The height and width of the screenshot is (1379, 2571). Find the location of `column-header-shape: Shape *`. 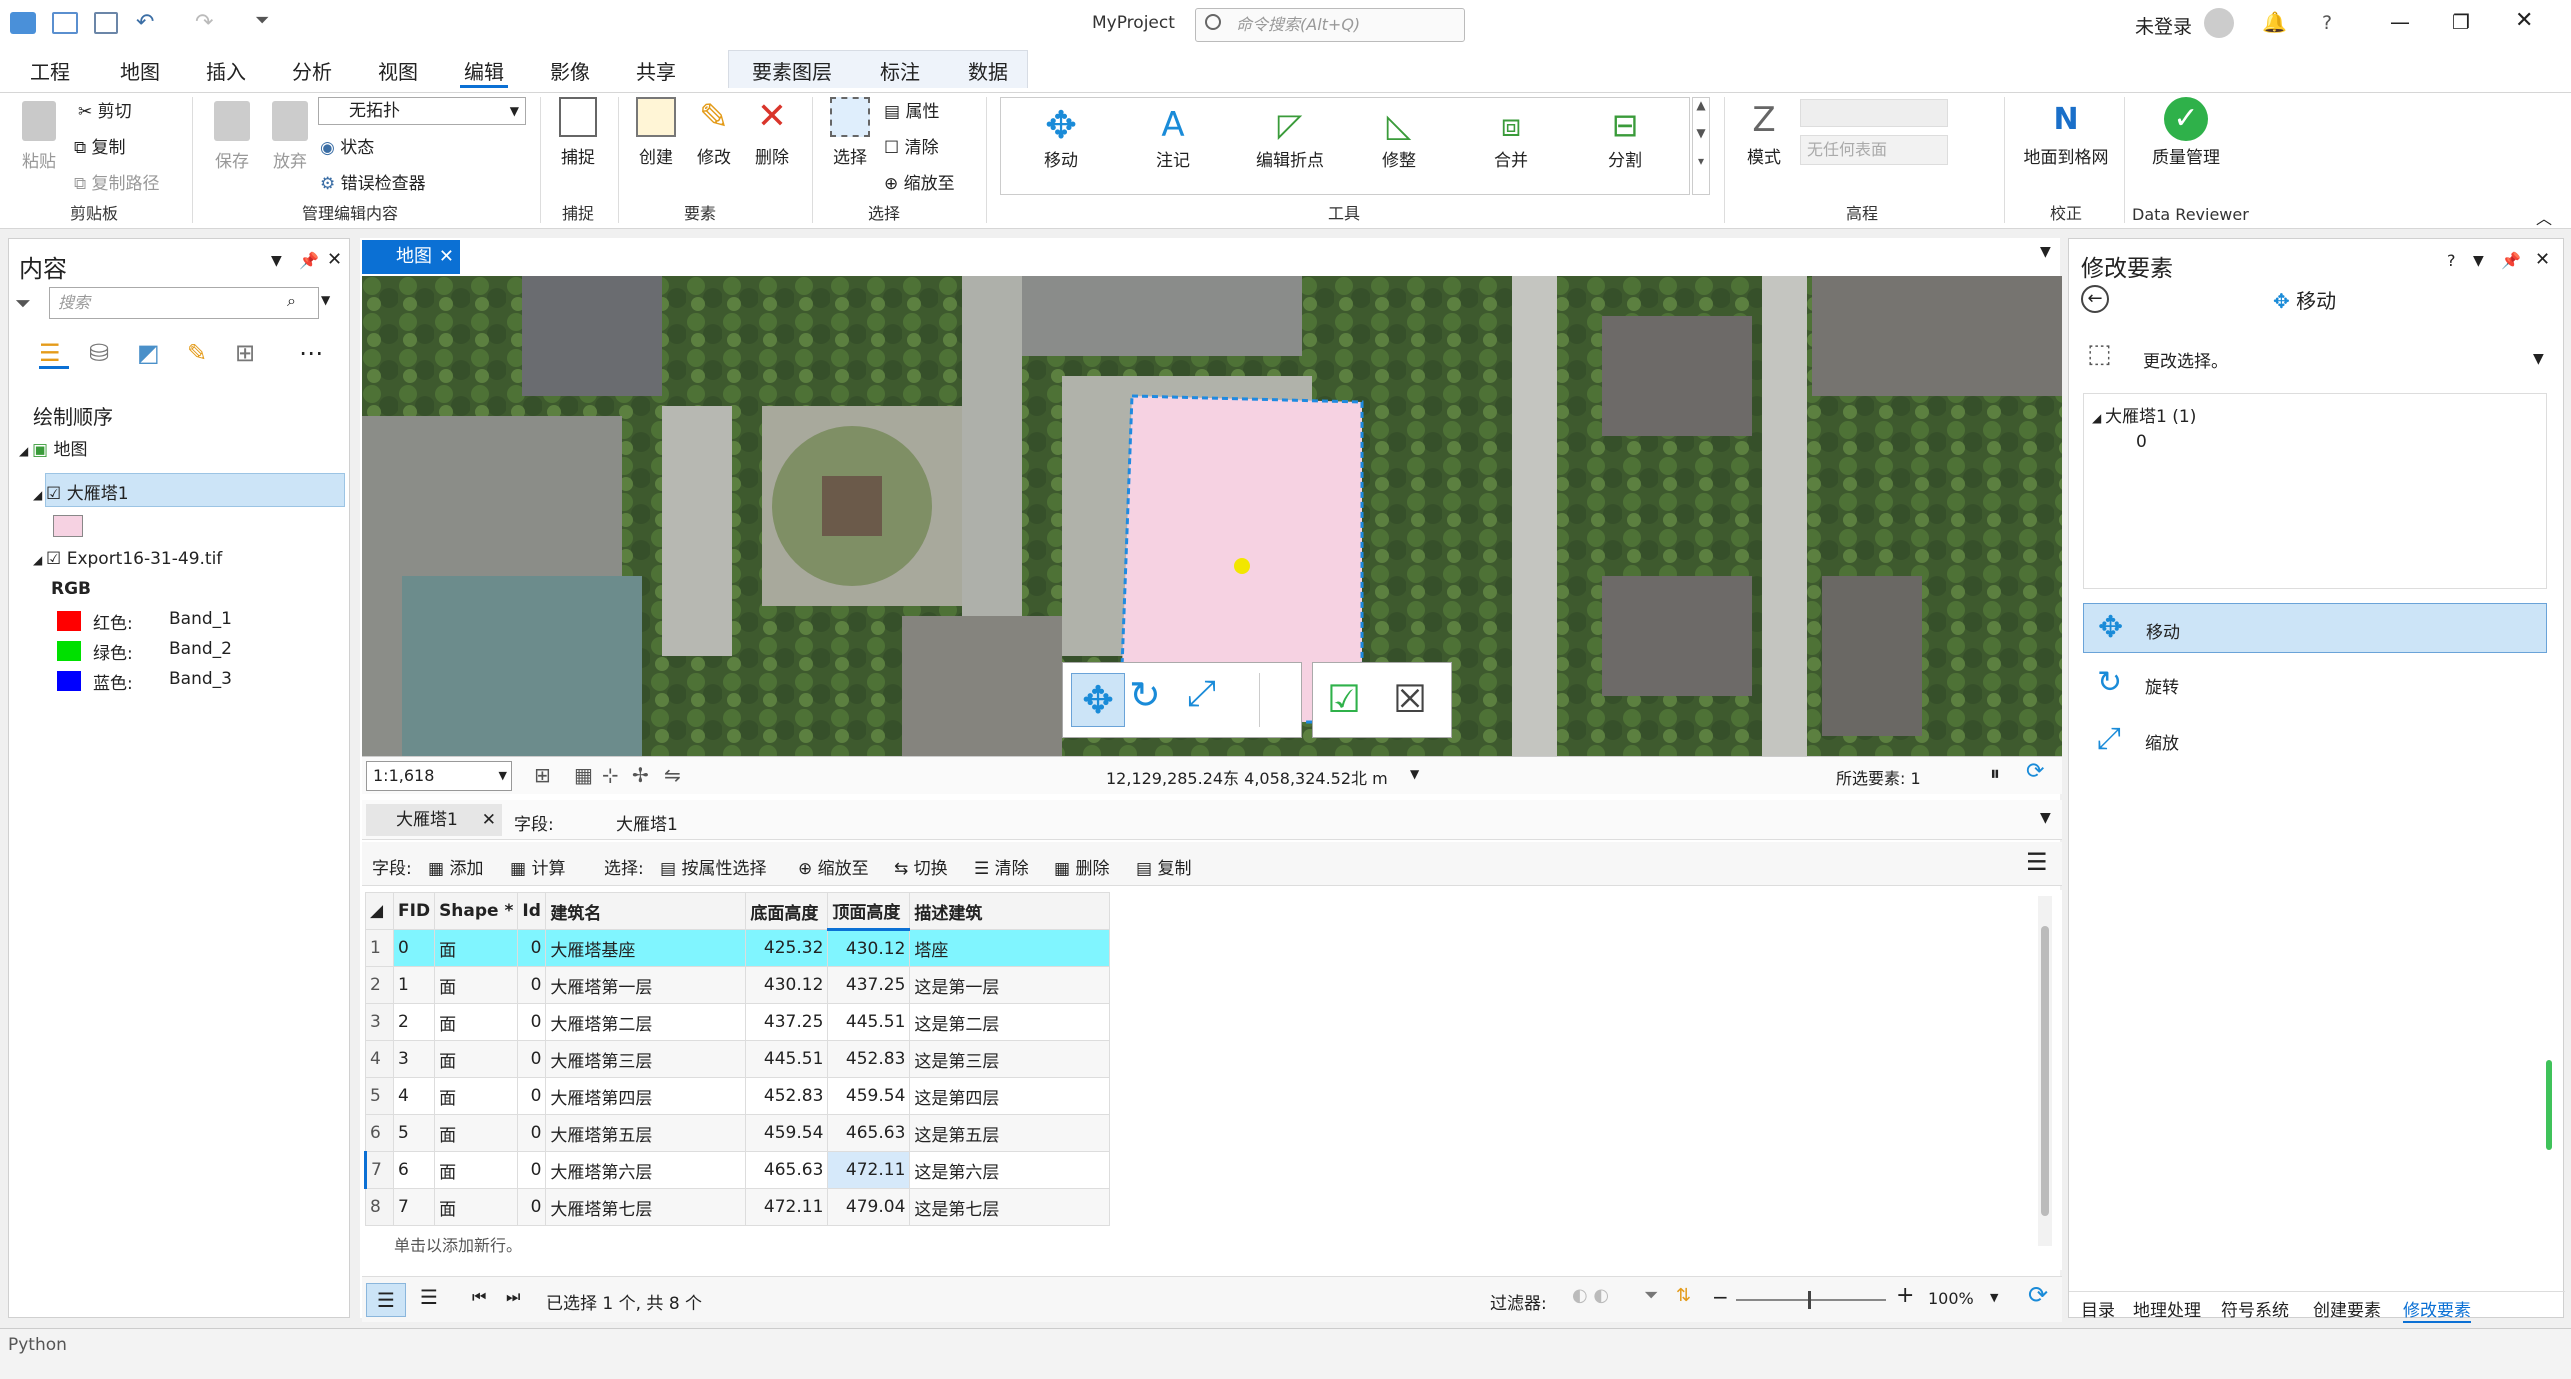

column-header-shape: Shape * is located at coordinates (476, 911).